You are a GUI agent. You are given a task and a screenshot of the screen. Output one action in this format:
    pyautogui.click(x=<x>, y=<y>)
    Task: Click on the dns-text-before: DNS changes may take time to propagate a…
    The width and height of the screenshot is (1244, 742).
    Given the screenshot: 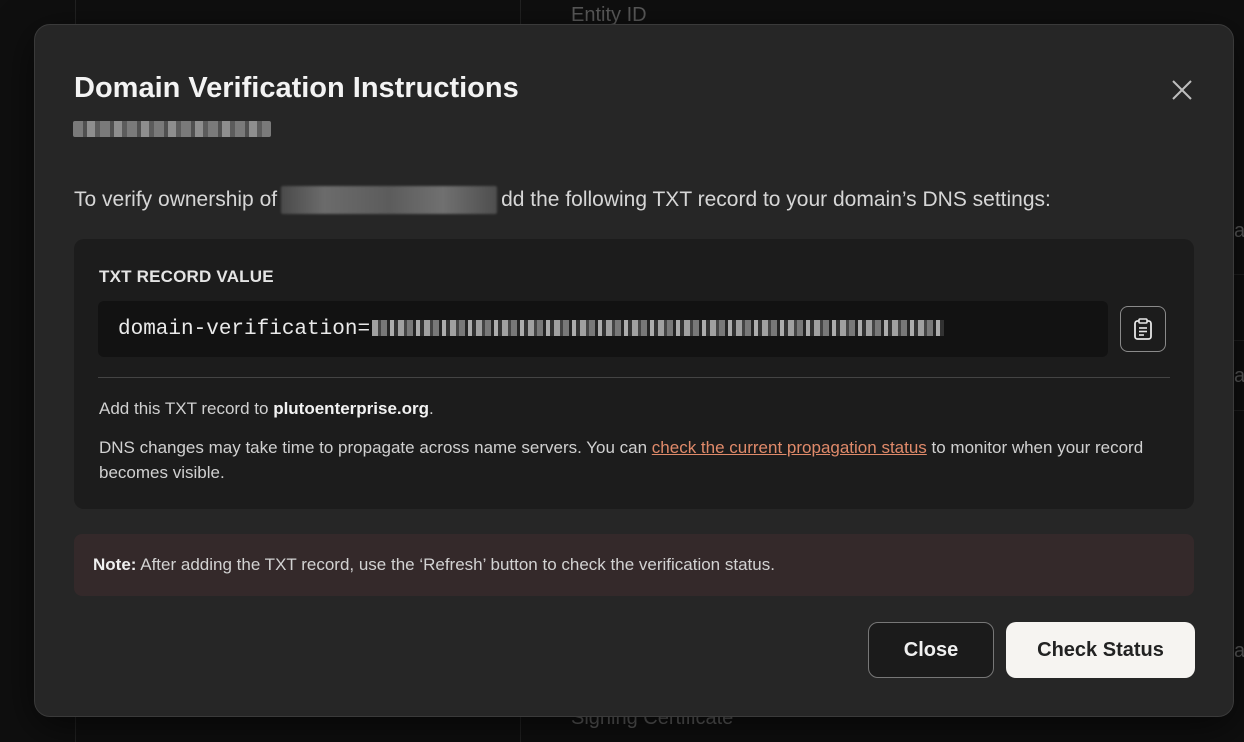 What is the action you would take?
    pyautogui.click(x=375, y=447)
    